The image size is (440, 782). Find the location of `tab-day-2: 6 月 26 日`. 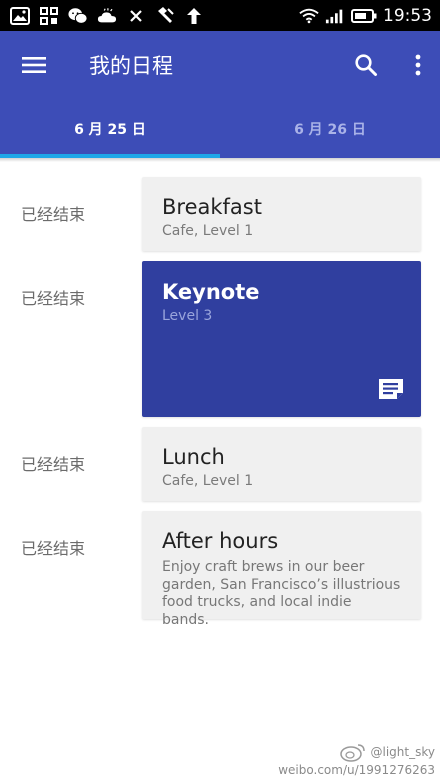

tab-day-2: 6 月 26 日 is located at coordinates (330, 128).